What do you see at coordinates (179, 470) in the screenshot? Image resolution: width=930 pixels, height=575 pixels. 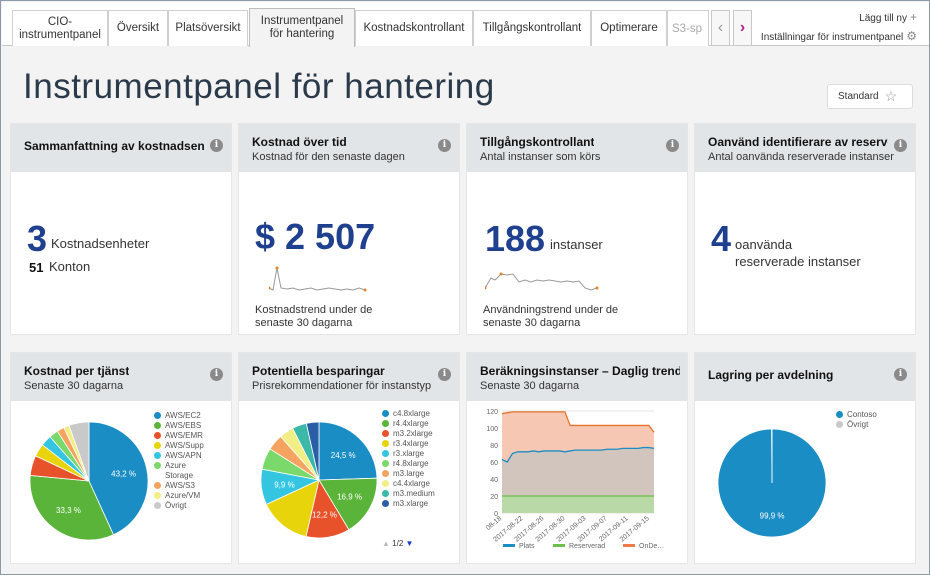 I see `legend-label: Azure Storage` at bounding box center [179, 470].